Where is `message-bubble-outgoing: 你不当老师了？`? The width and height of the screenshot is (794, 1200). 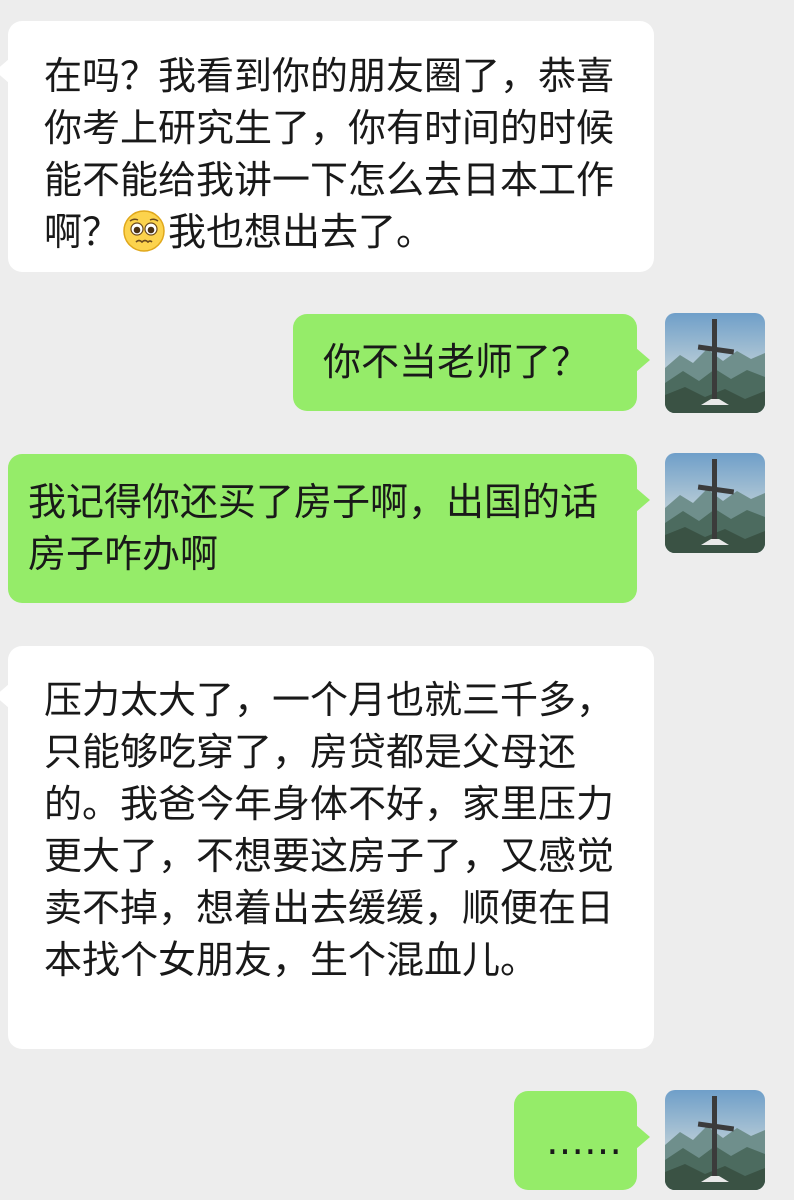 message-bubble-outgoing: 你不当老师了？ is located at coordinates (471, 362).